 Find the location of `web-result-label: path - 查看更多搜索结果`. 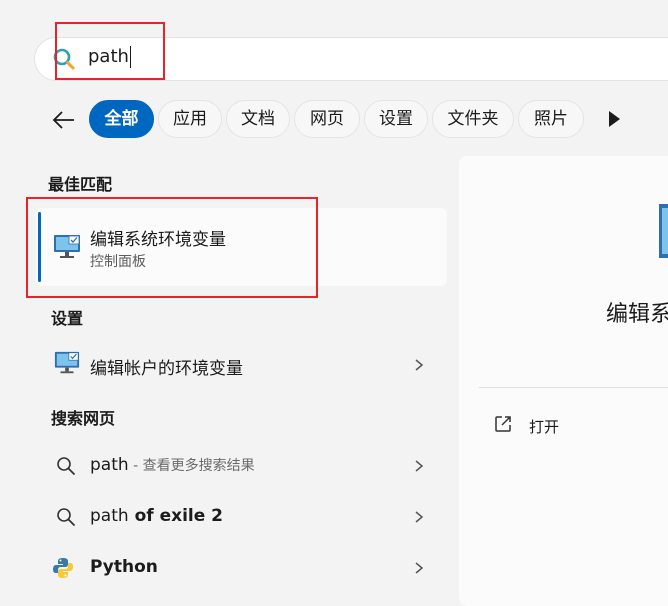

web-result-label: path - 查看更多搜索结果 is located at coordinates (172, 465).